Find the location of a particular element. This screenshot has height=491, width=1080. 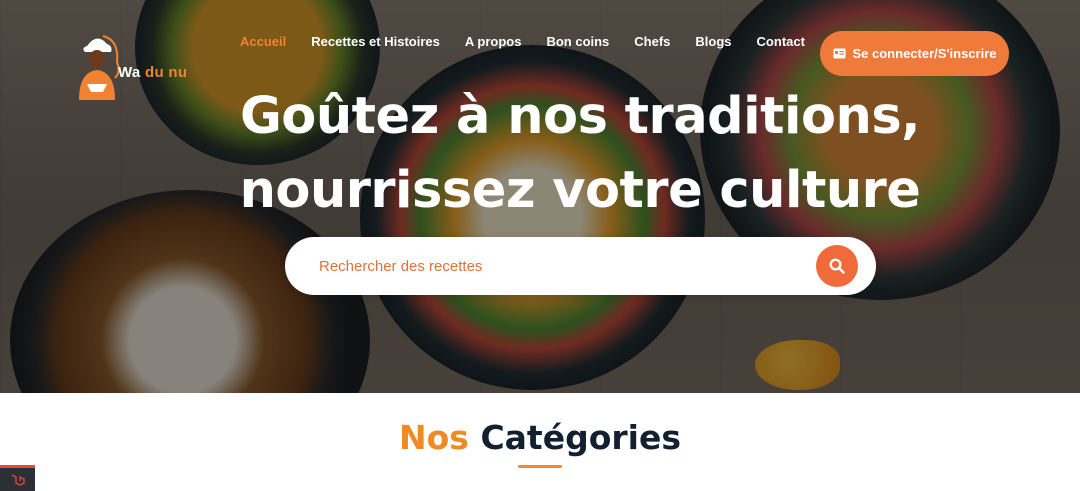

nav-item-a-propos: A propos is located at coordinates (493, 44).